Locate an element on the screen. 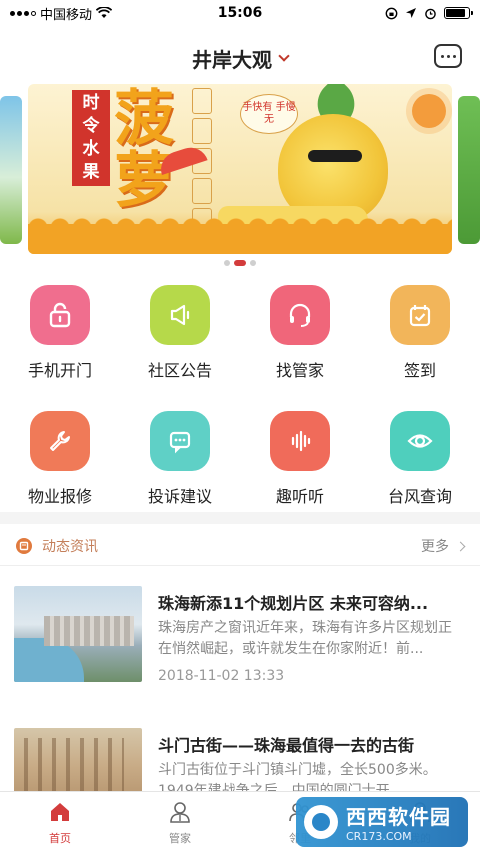 The height and width of the screenshot is (853, 480). watermark-icon is located at coordinates (321, 822).